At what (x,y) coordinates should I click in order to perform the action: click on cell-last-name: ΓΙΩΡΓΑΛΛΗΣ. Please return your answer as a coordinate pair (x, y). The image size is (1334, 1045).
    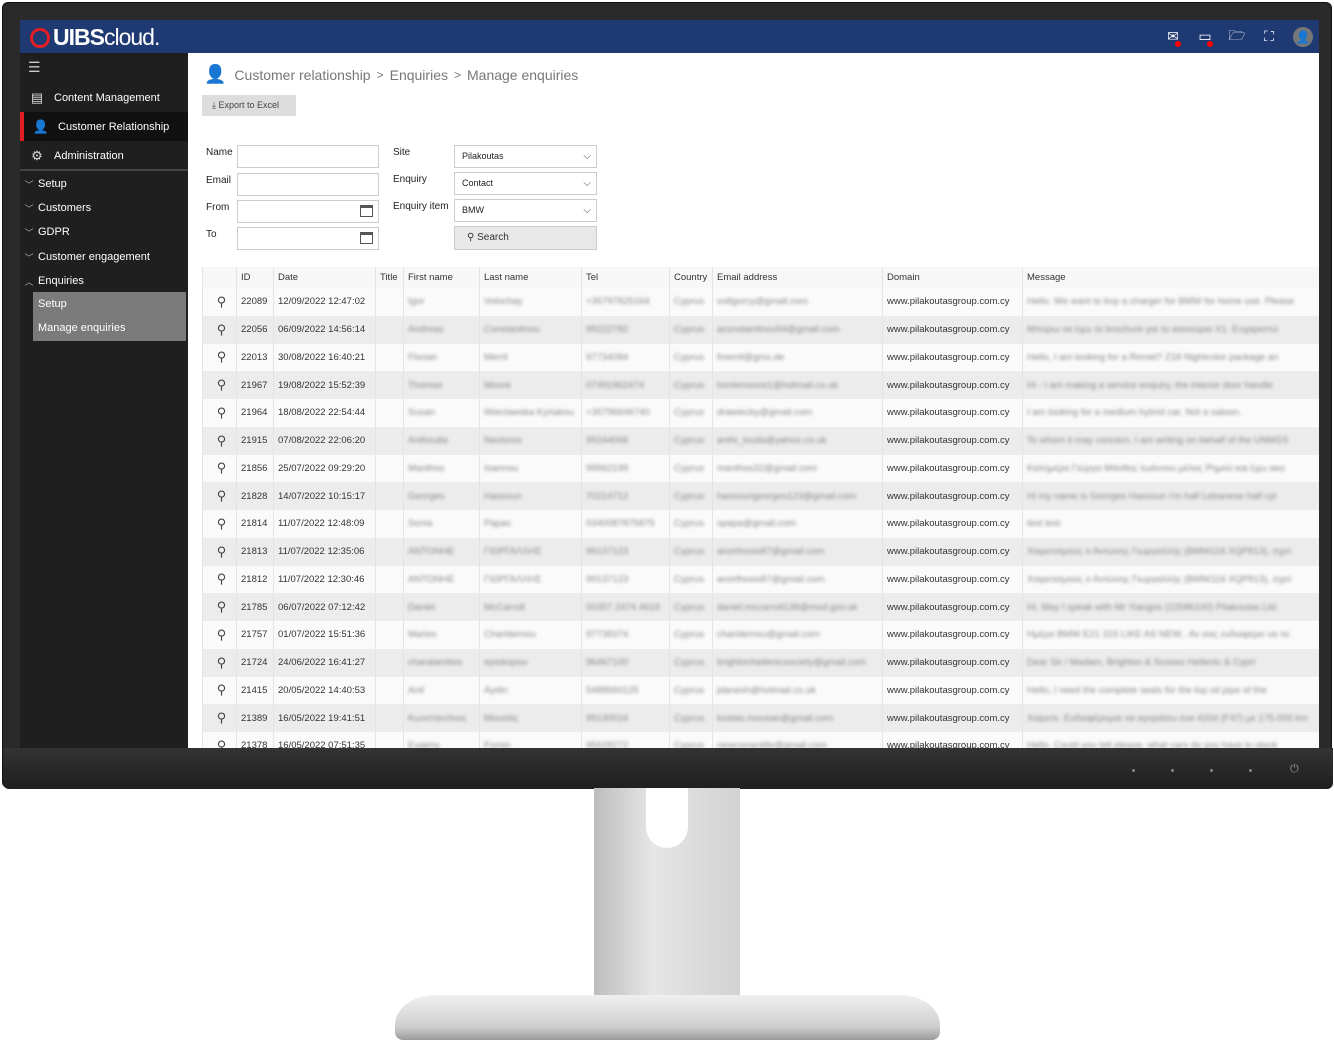
    Looking at the image, I should click on (530, 579).